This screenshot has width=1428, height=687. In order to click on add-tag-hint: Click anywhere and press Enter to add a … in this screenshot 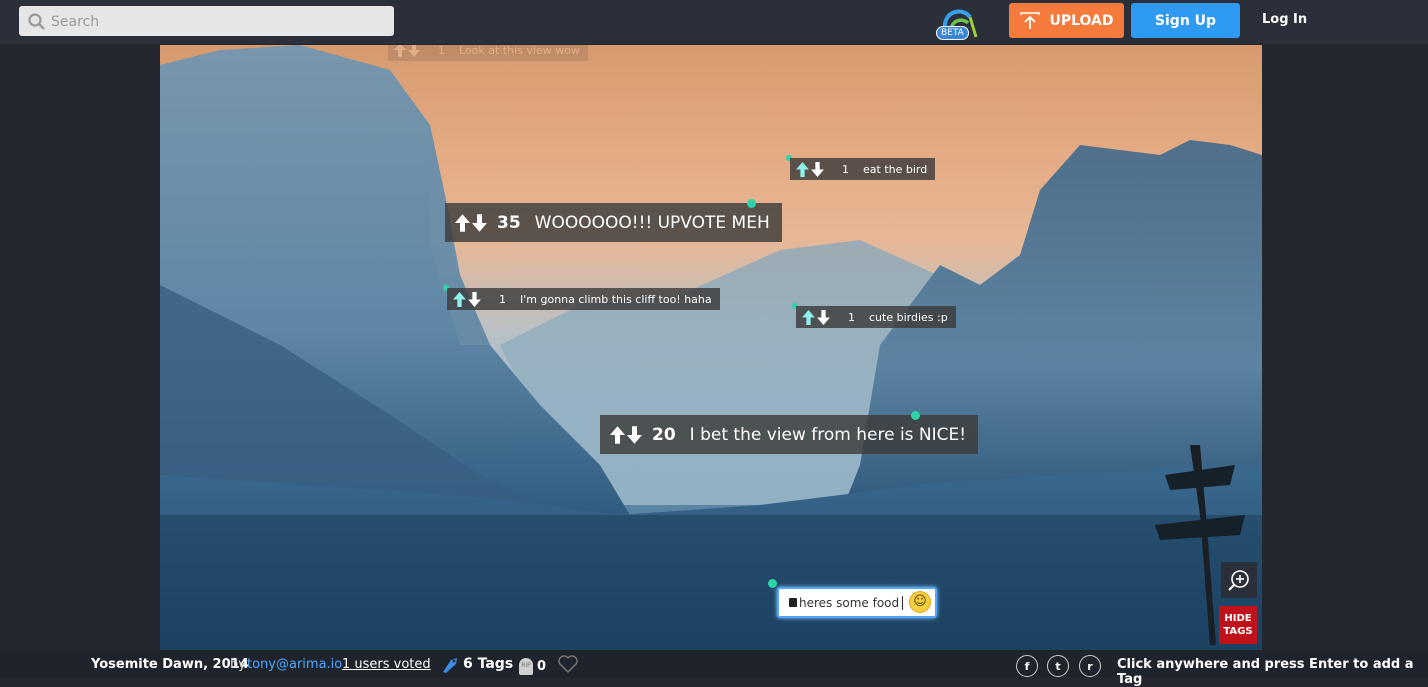, I will do `click(1265, 672)`.